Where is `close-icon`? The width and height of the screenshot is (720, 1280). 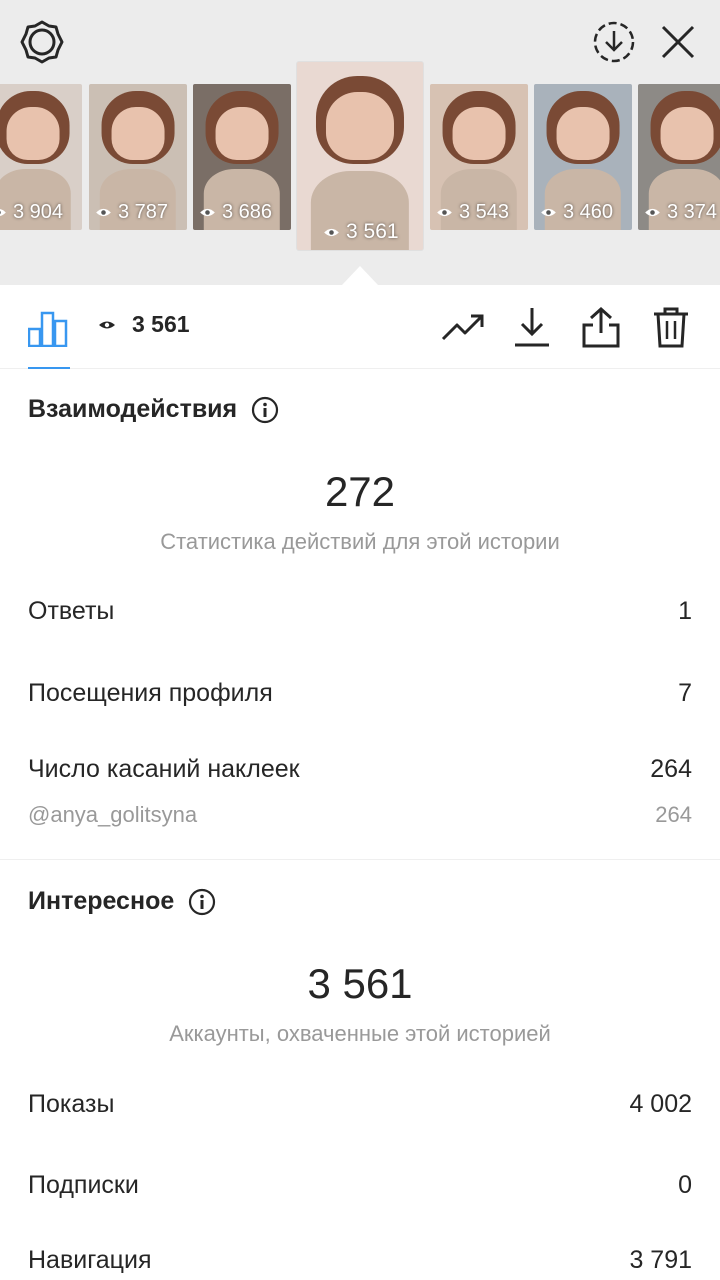 close-icon is located at coordinates (678, 42).